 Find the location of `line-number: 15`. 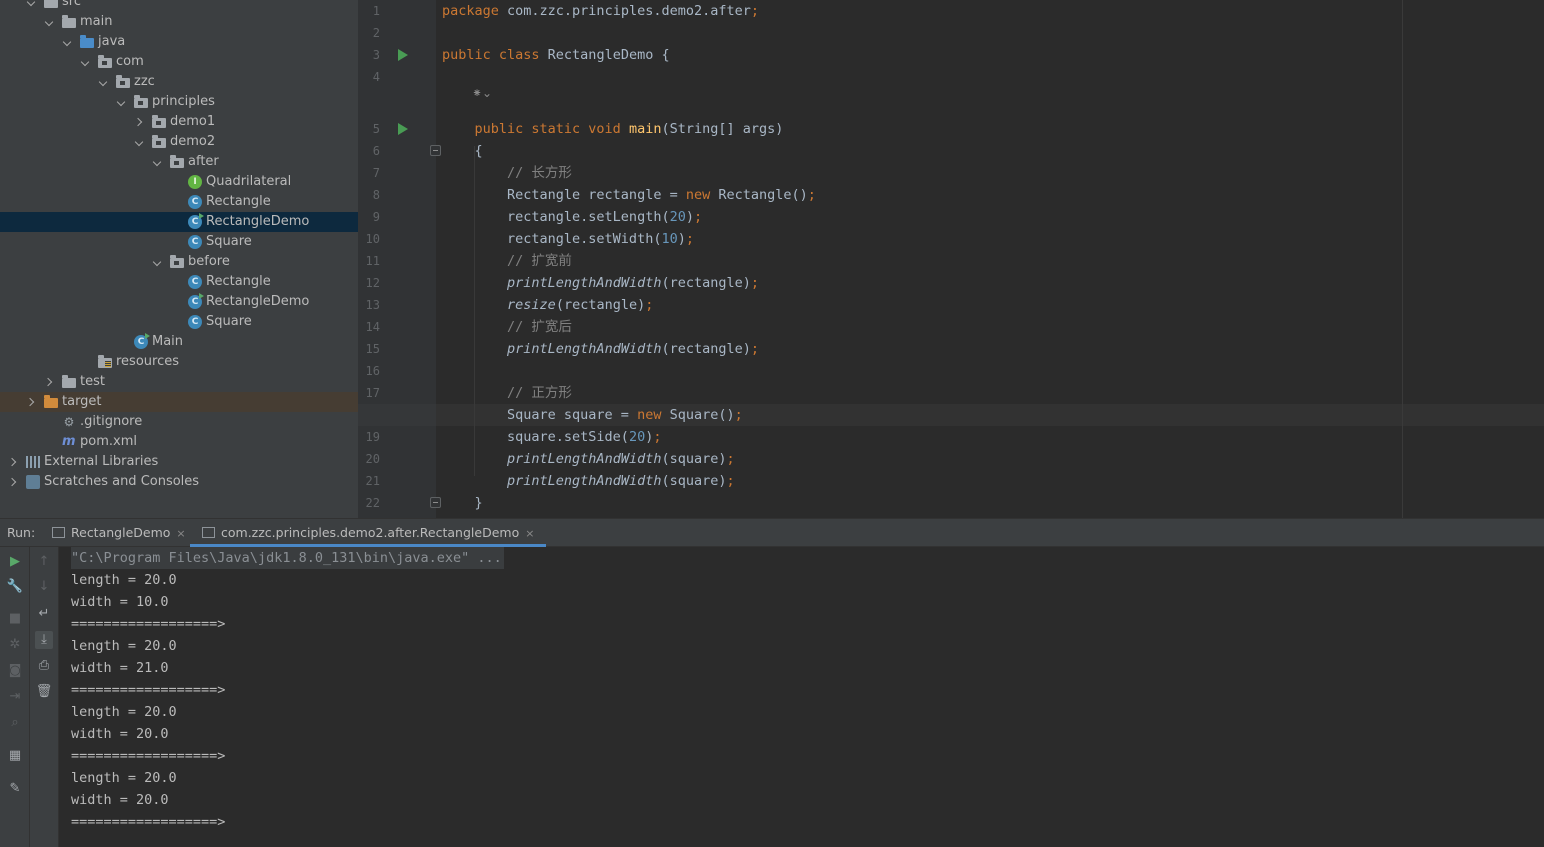

line-number: 15 is located at coordinates (372, 349).